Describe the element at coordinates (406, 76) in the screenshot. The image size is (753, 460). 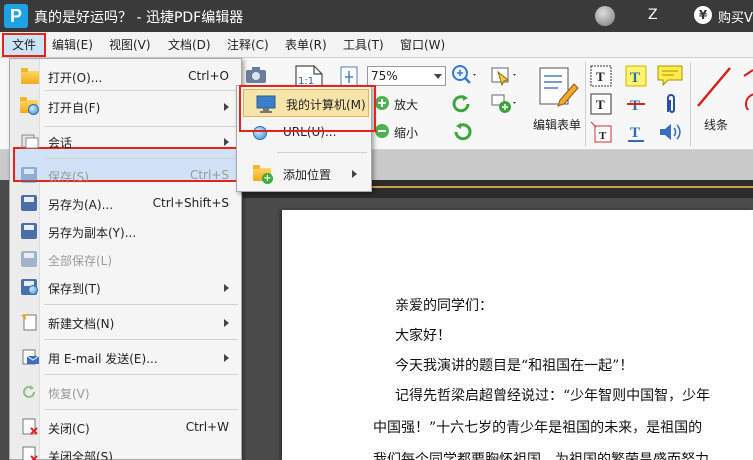
I see `zoom-select: 75%` at that location.